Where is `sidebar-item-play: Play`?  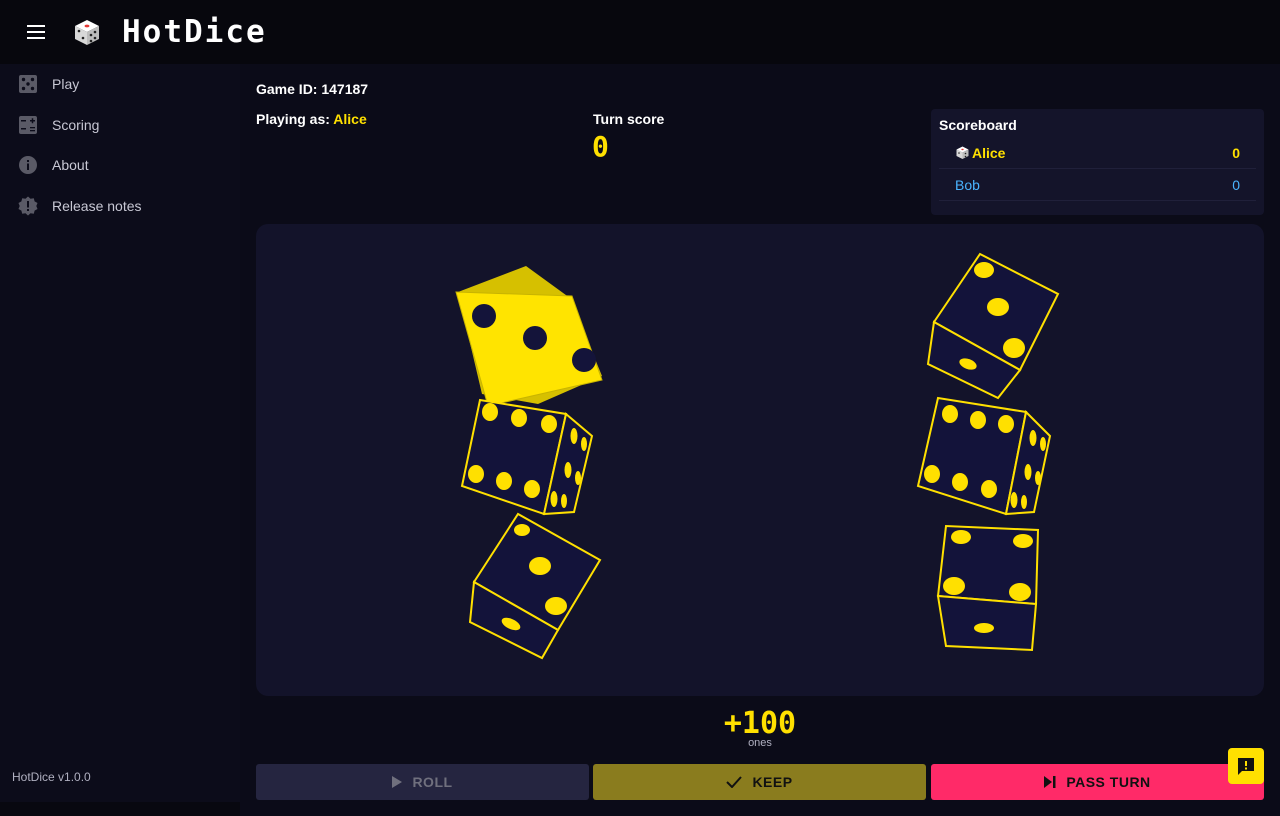 sidebar-item-play: Play is located at coordinates (120, 84).